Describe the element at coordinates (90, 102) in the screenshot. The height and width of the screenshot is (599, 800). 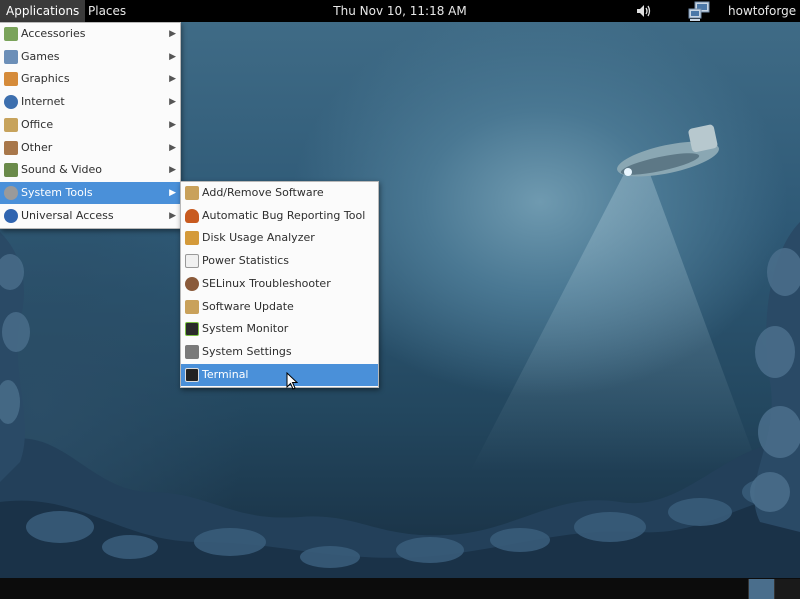
I see `menu-item-internet: Internet ▶` at that location.